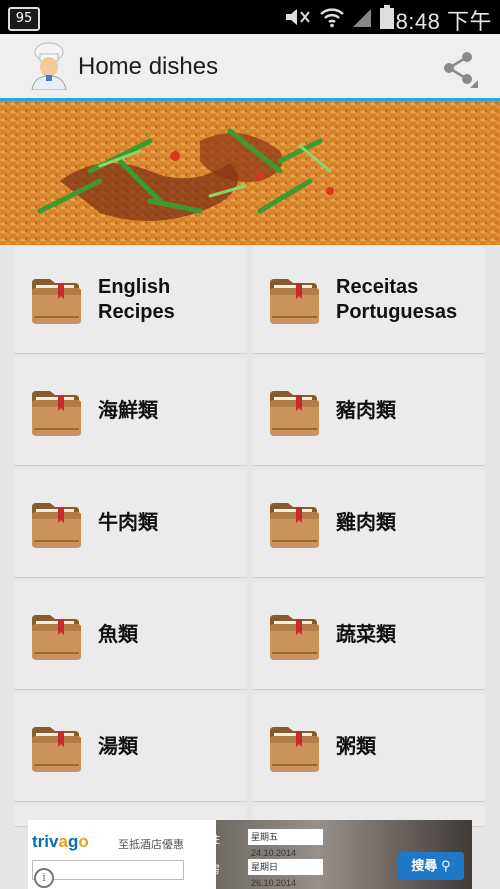  What do you see at coordinates (122, 854) in the screenshot?
I see `ad-form-panel: trivago 至抵酒店優惠 i` at bounding box center [122, 854].